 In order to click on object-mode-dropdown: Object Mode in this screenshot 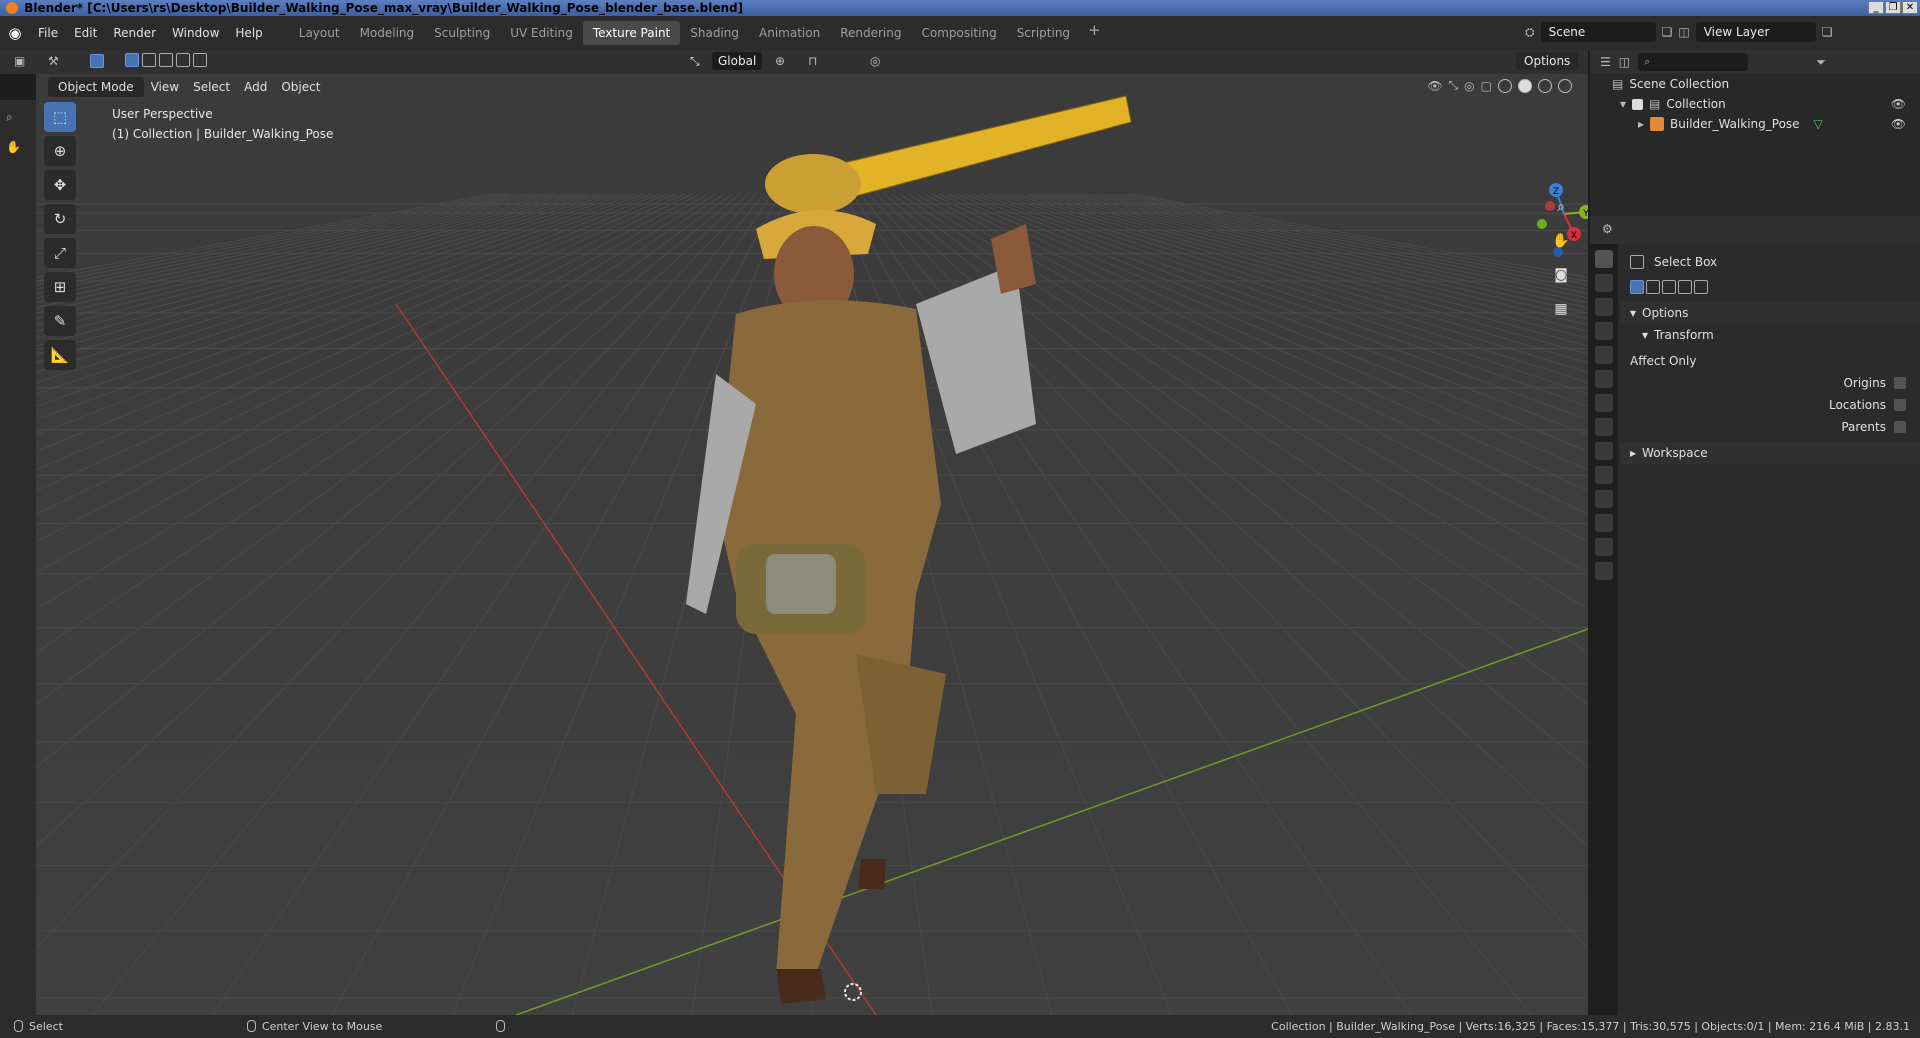, I will do `click(96, 87)`.